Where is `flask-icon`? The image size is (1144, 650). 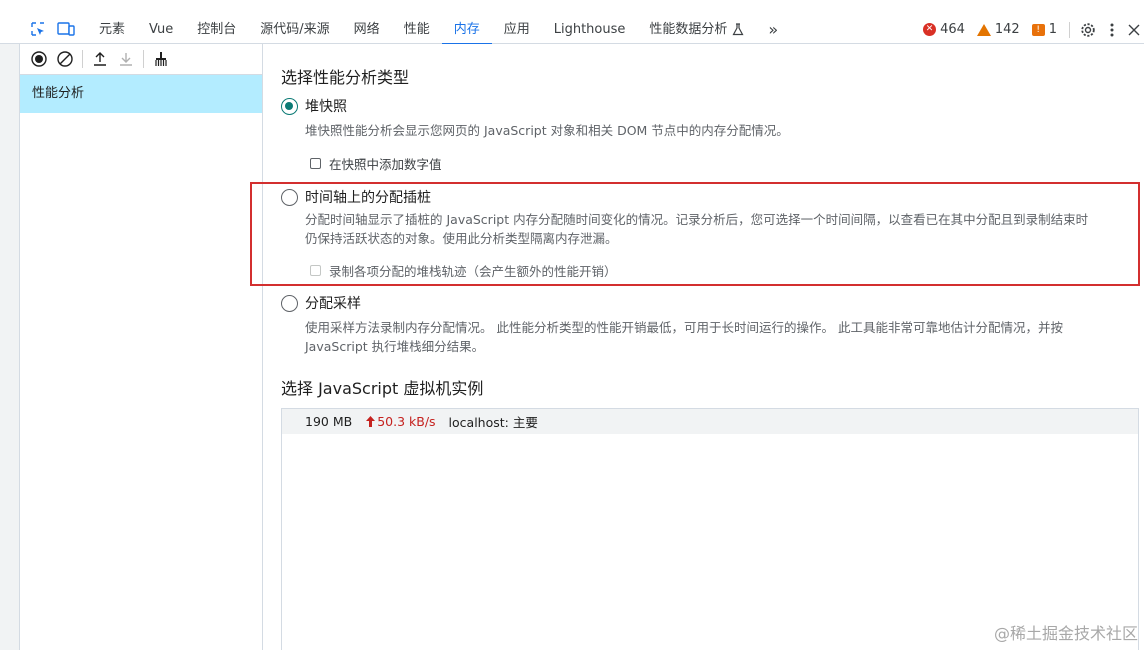 flask-icon is located at coordinates (738, 29).